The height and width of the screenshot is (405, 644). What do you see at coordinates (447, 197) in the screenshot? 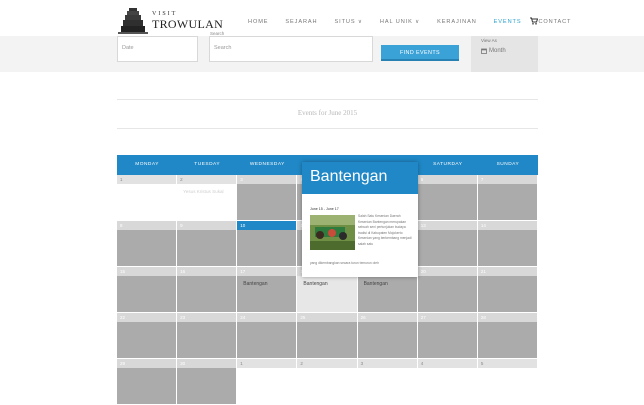
I see `calendar-day-cell: 6` at bounding box center [447, 197].